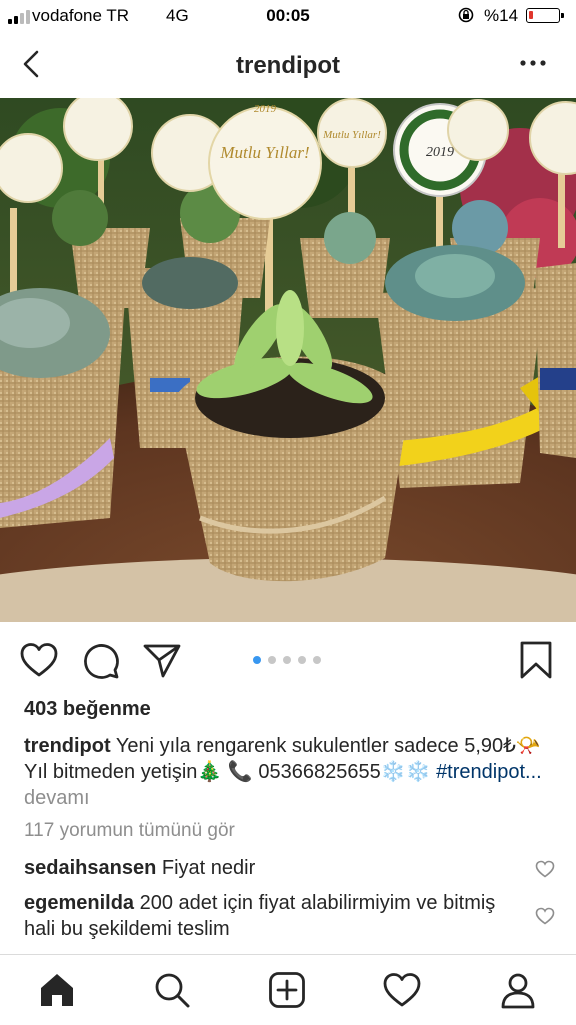 The image size is (576, 1025). I want to click on battery-percent: %14, so click(501, 15).